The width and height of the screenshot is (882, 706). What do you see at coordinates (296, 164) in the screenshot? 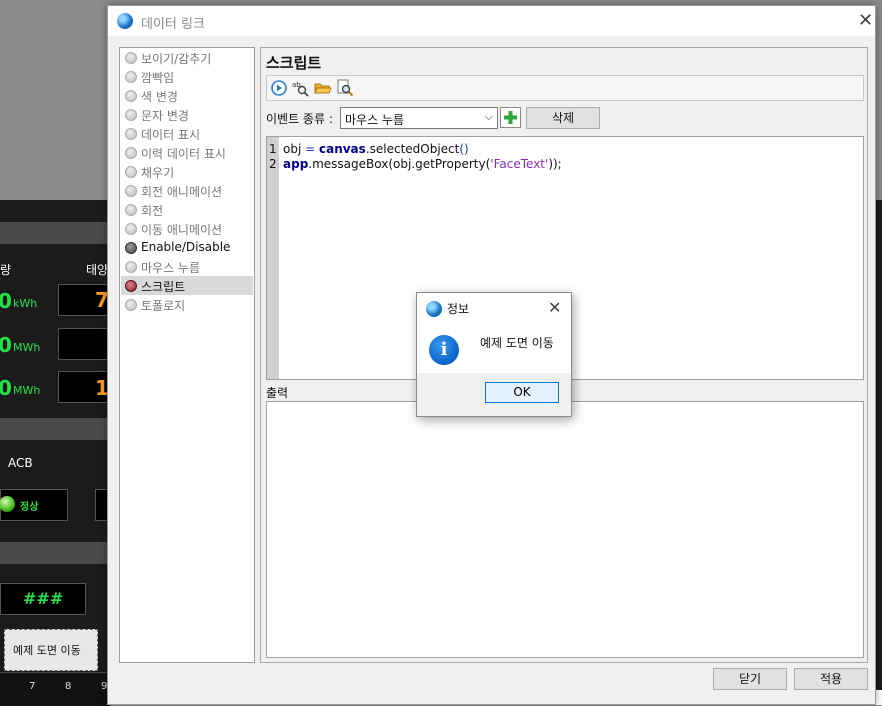
I see `code-token: app` at bounding box center [296, 164].